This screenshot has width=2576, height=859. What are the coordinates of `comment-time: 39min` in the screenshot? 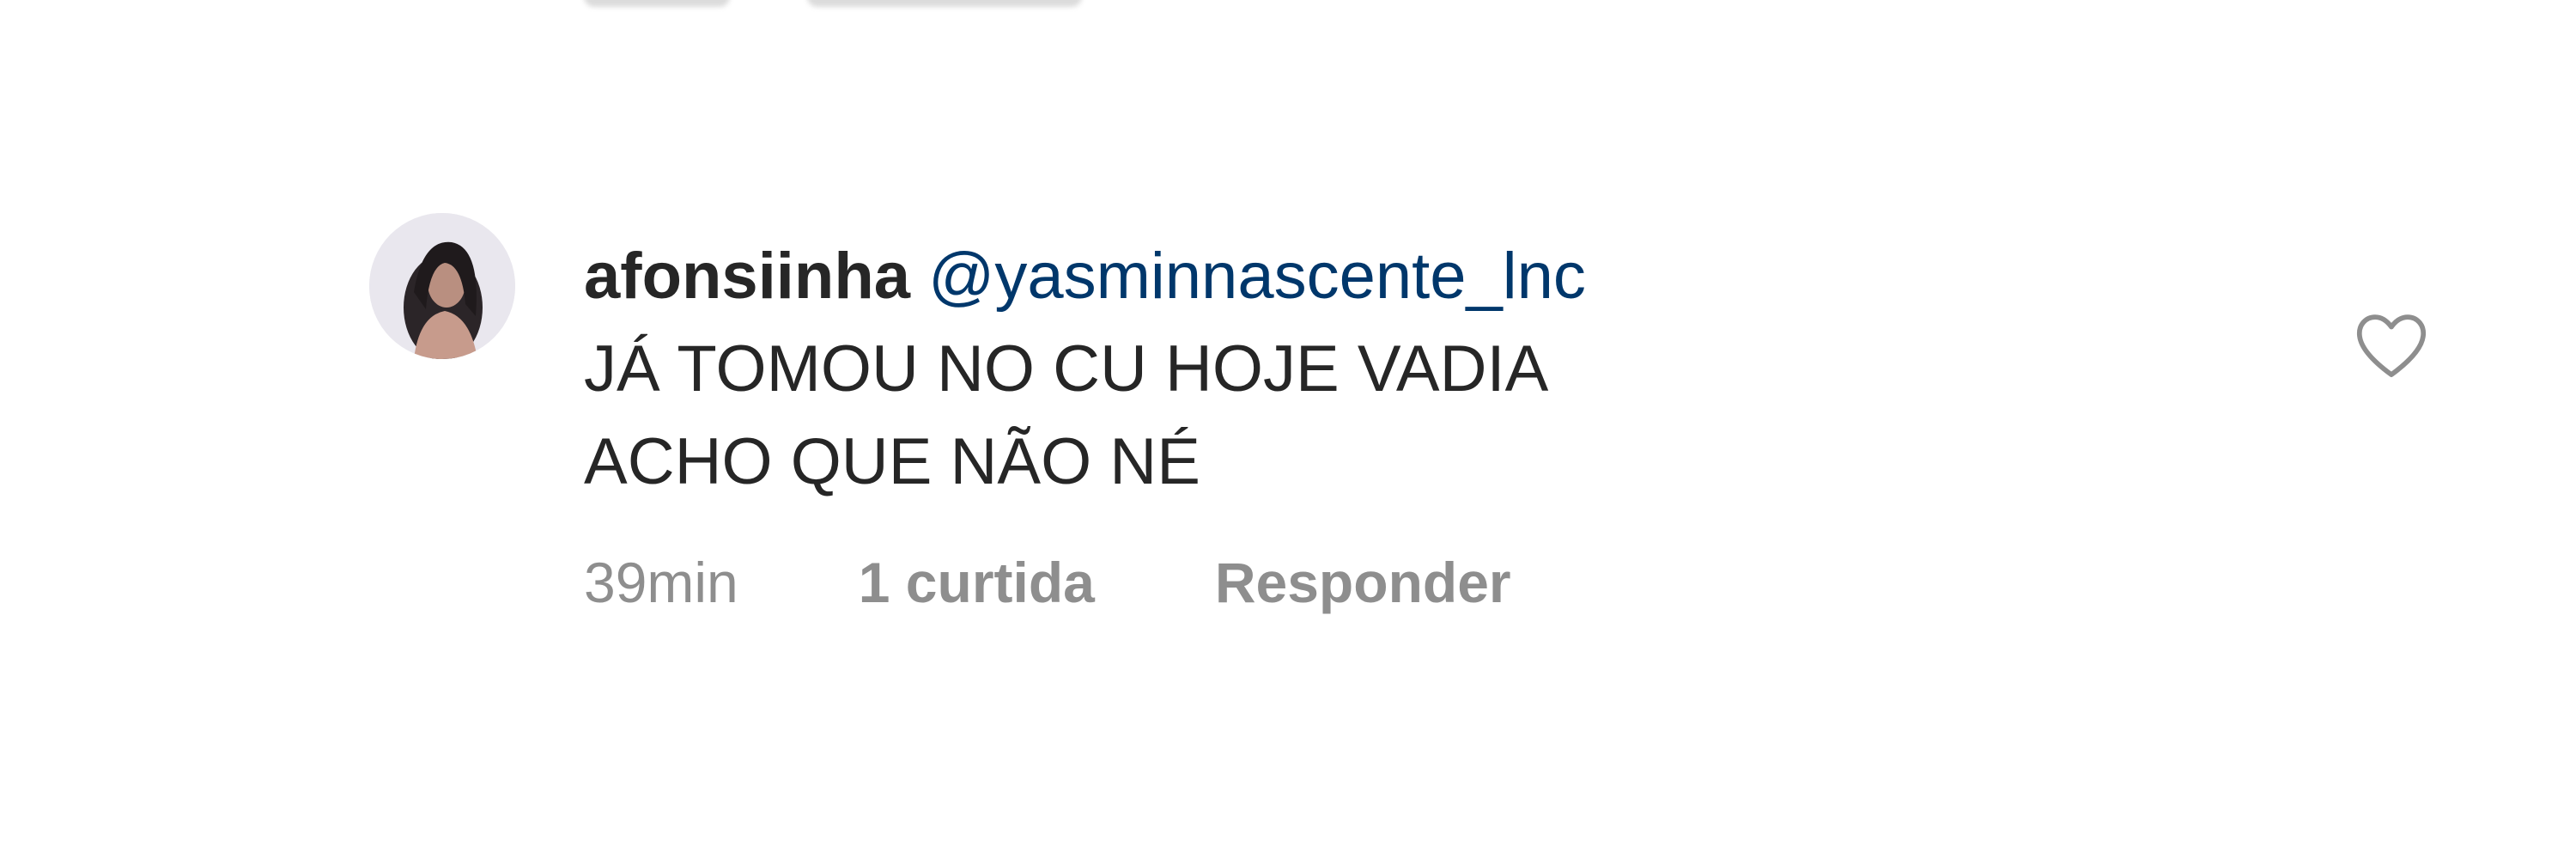 It's located at (661, 582).